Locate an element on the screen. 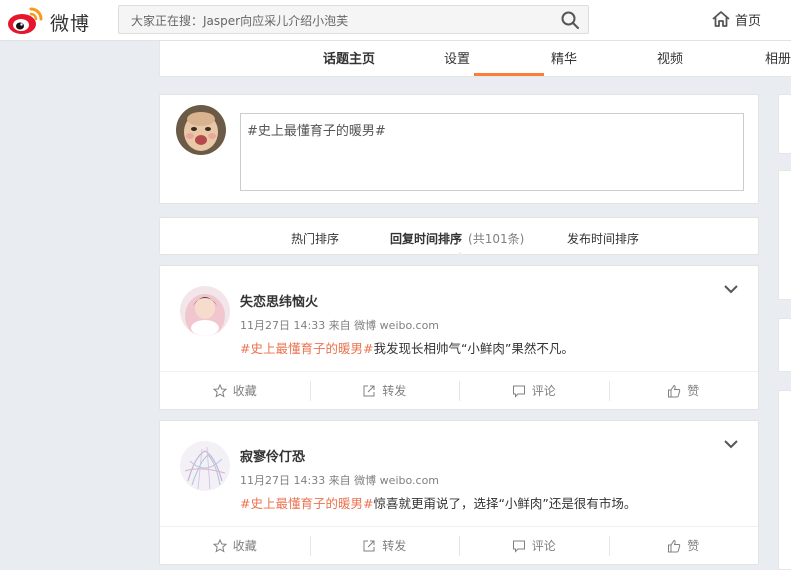  baby-avatar-image is located at coordinates (201, 130).